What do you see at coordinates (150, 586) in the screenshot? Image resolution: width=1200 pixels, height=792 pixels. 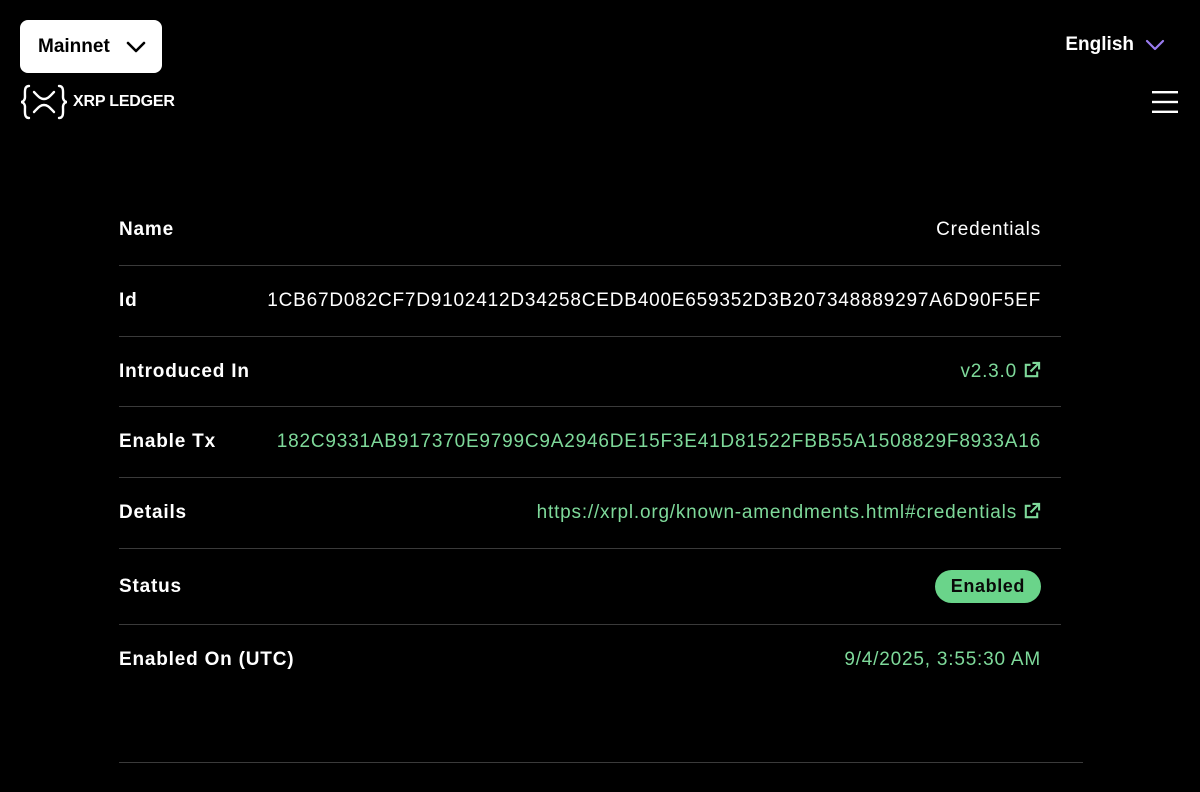 I see `row-label: Status` at bounding box center [150, 586].